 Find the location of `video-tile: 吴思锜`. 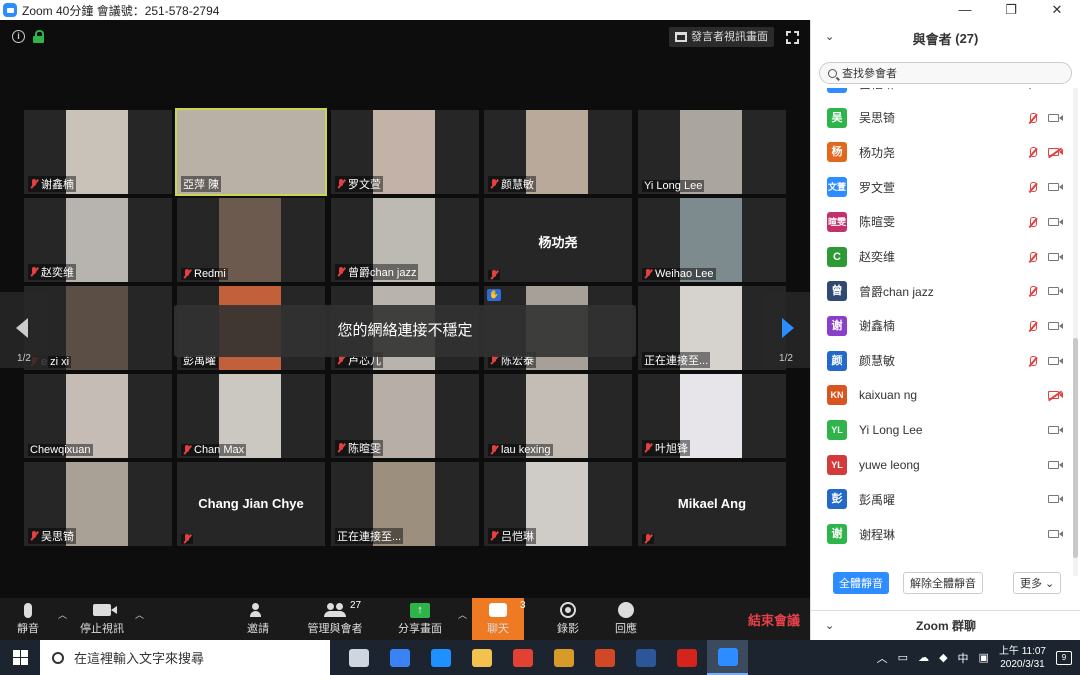

video-tile: 吴思锜 is located at coordinates (98, 504).